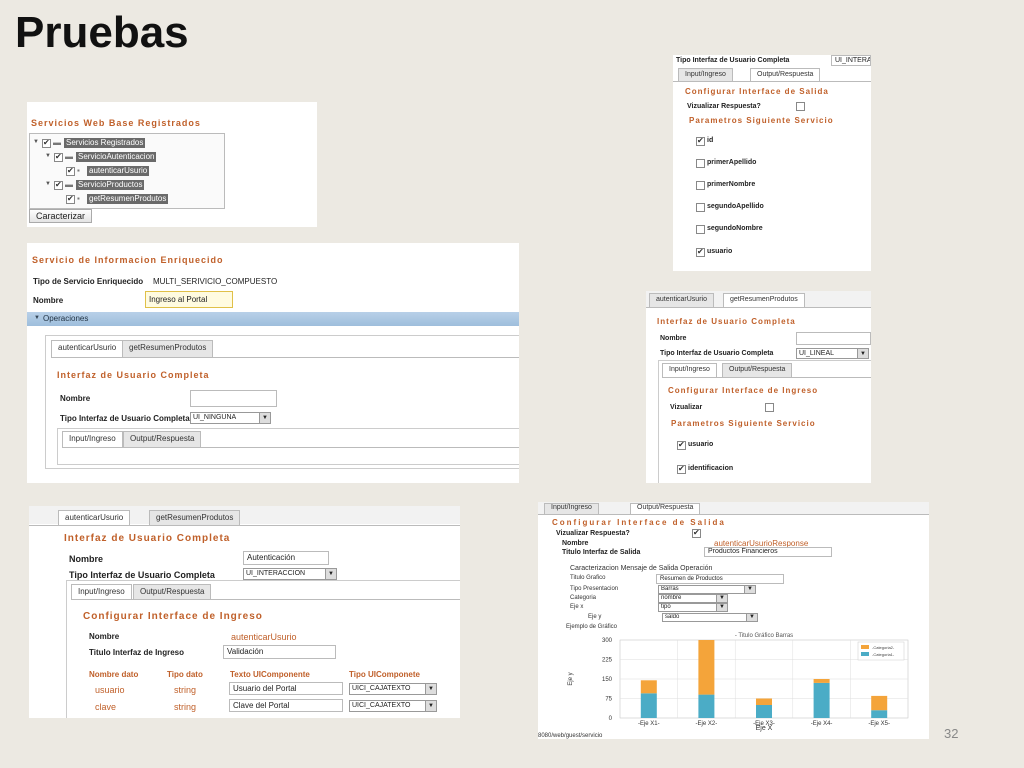 This screenshot has width=1024, height=768. What do you see at coordinates (724, 106) in the screenshot?
I see `visualizar-label: Vizualizar Respuesta?` at bounding box center [724, 106].